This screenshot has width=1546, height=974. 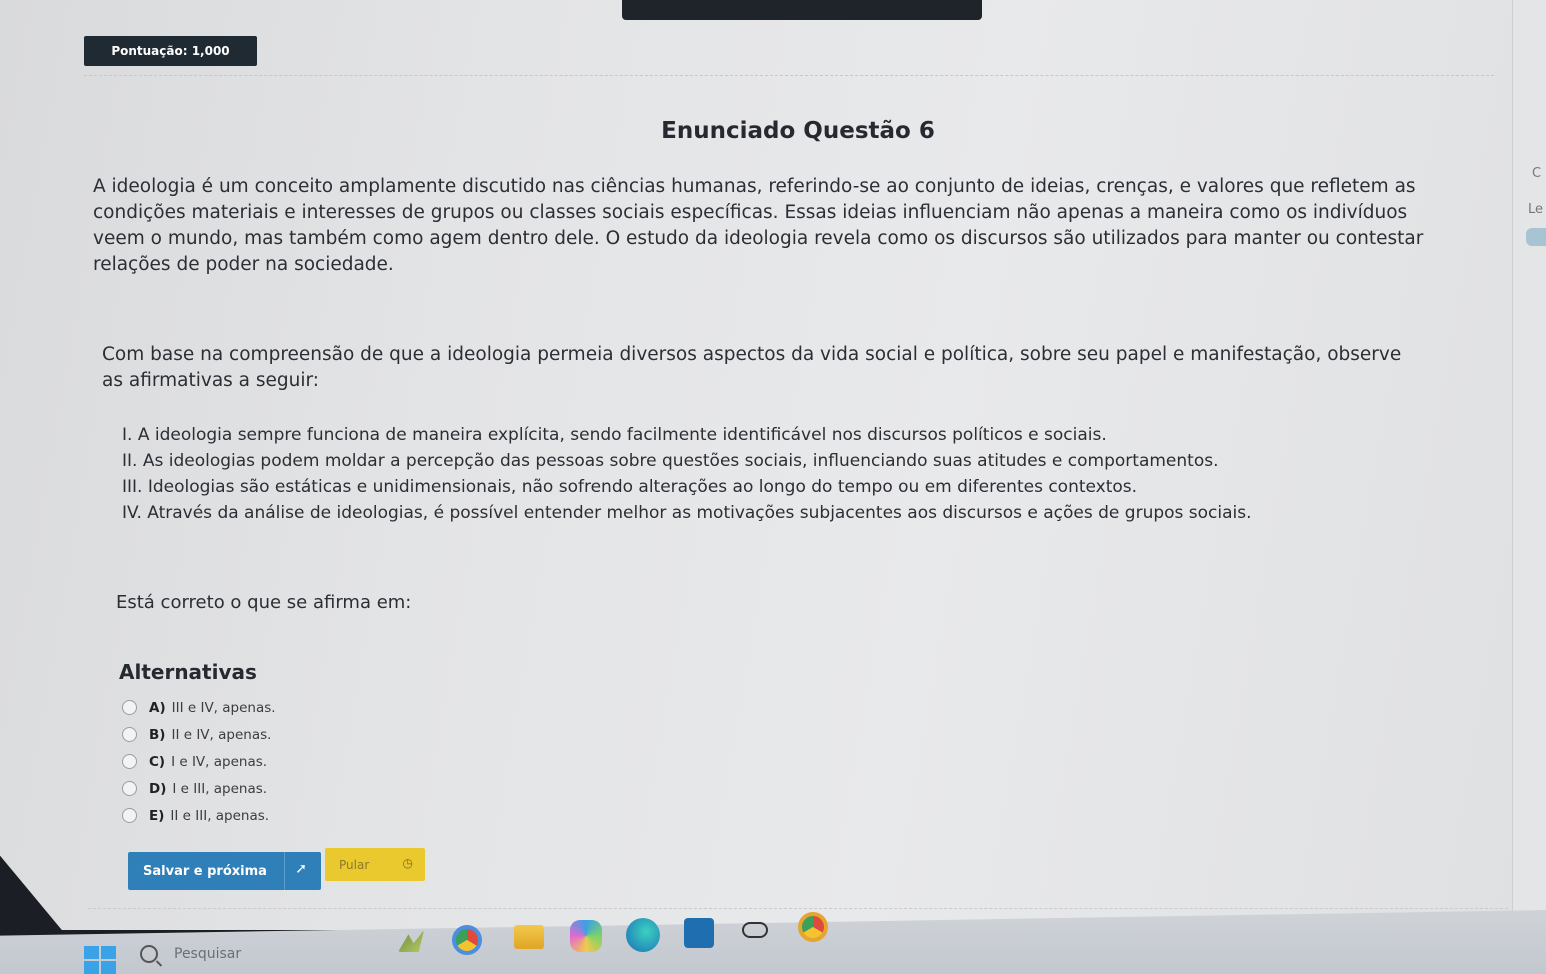 I want to click on question-title: Enunciado Questão 6, so click(x=798, y=131).